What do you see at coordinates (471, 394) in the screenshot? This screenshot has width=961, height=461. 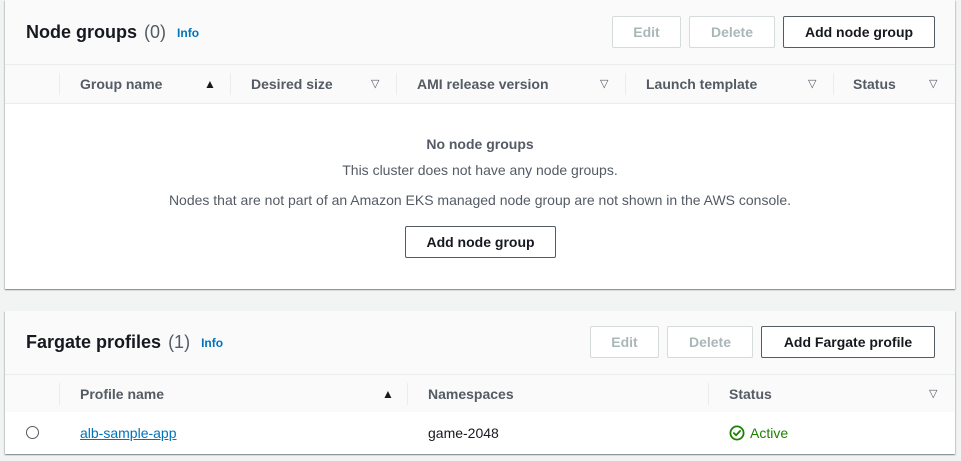 I see `column-namespaces: Namespaces` at bounding box center [471, 394].